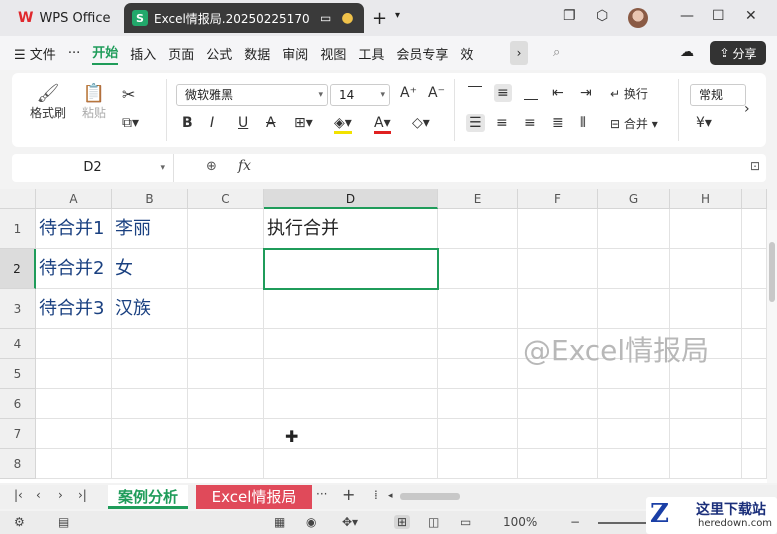 This screenshot has height=534, width=777. What do you see at coordinates (350, 522) in the screenshot?
I see `freeze-icon: ✥▾` at bounding box center [350, 522].